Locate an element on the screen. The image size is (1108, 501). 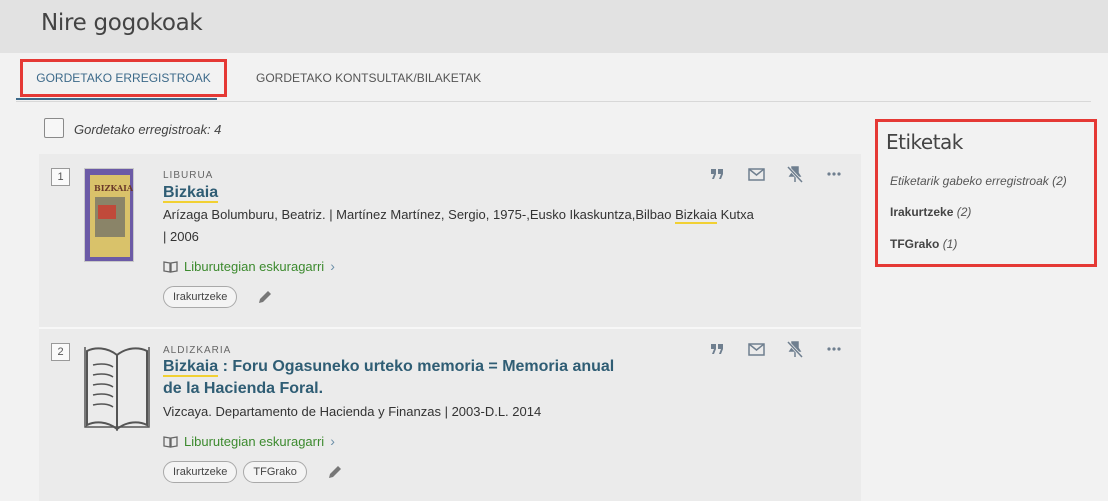
tab-saved-queries: GORDETAKO KONTSULTAK/BILAKETAK is located at coordinates (368, 78).